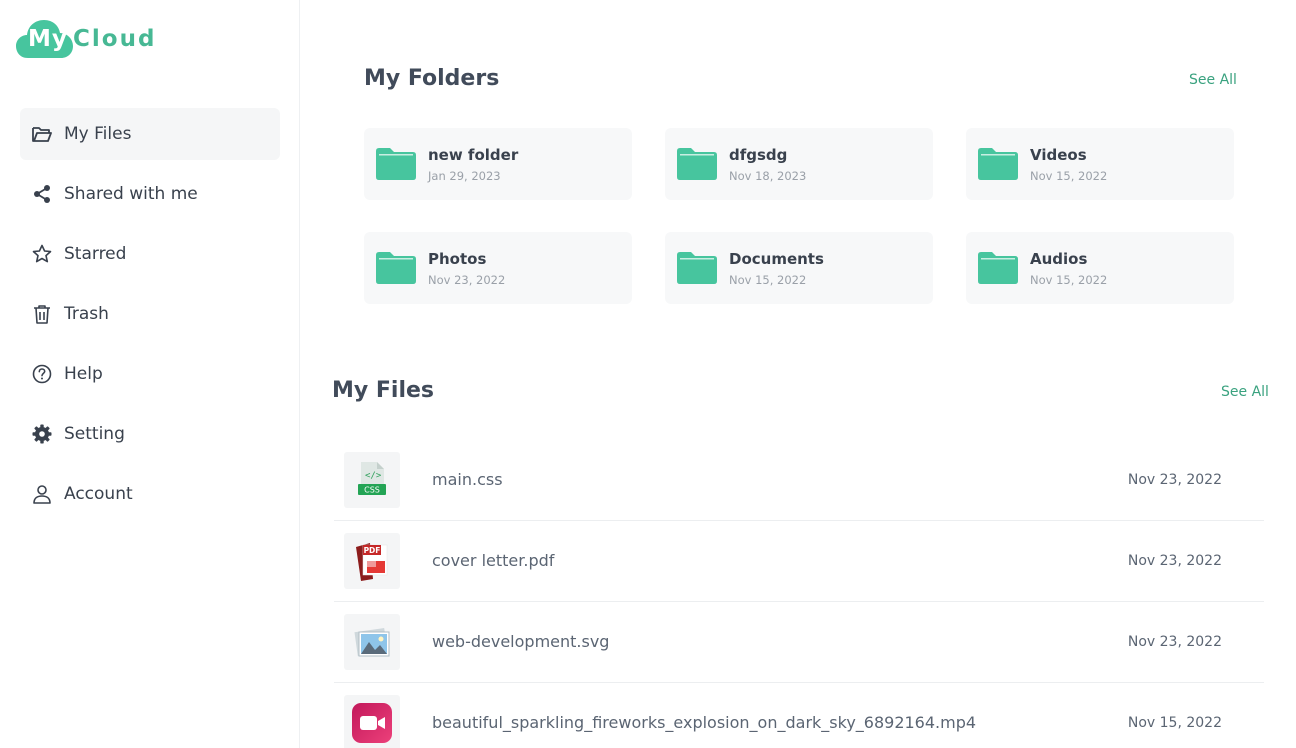 This screenshot has height=748, width=1296. I want to click on folder-card: Photos Nov 23, 2022, so click(498, 268).